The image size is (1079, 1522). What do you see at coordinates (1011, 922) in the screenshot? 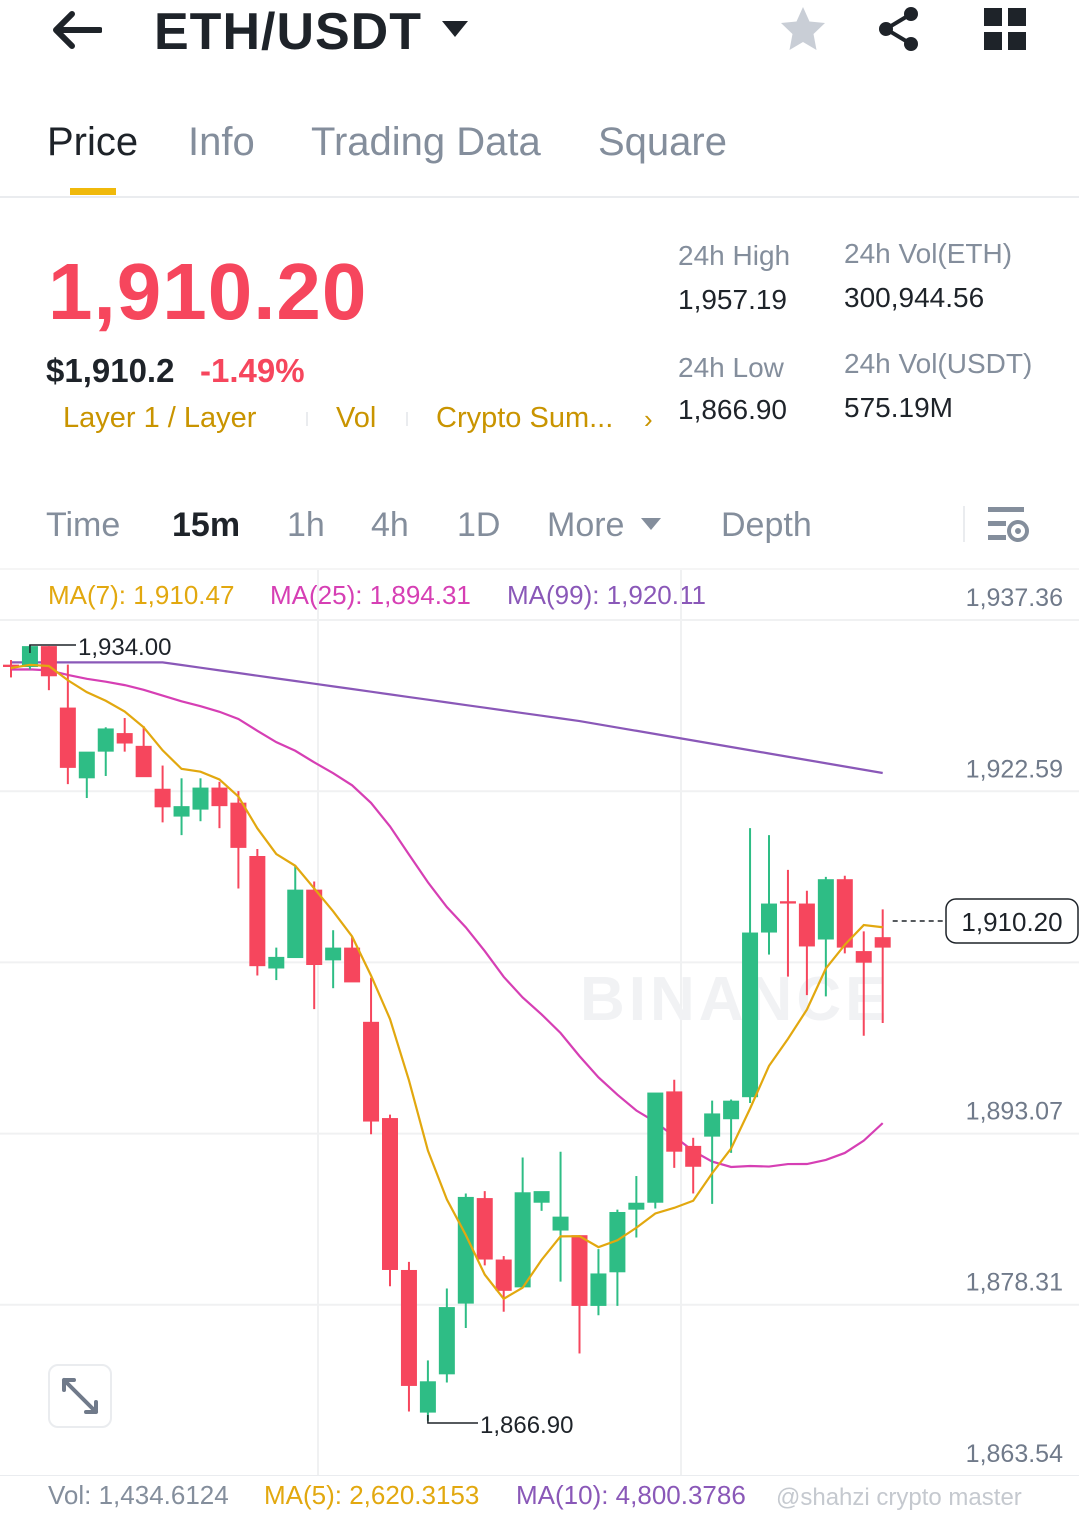
I see `current-price-label: 1,910.20` at bounding box center [1011, 922].